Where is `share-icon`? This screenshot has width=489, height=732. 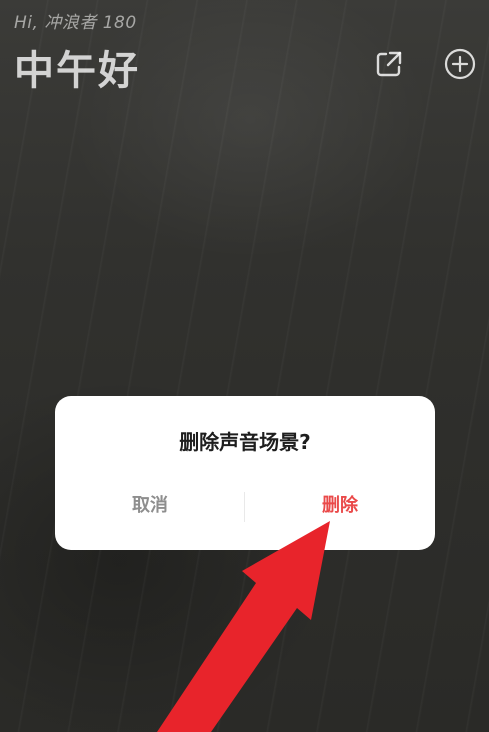
share-icon is located at coordinates (389, 64).